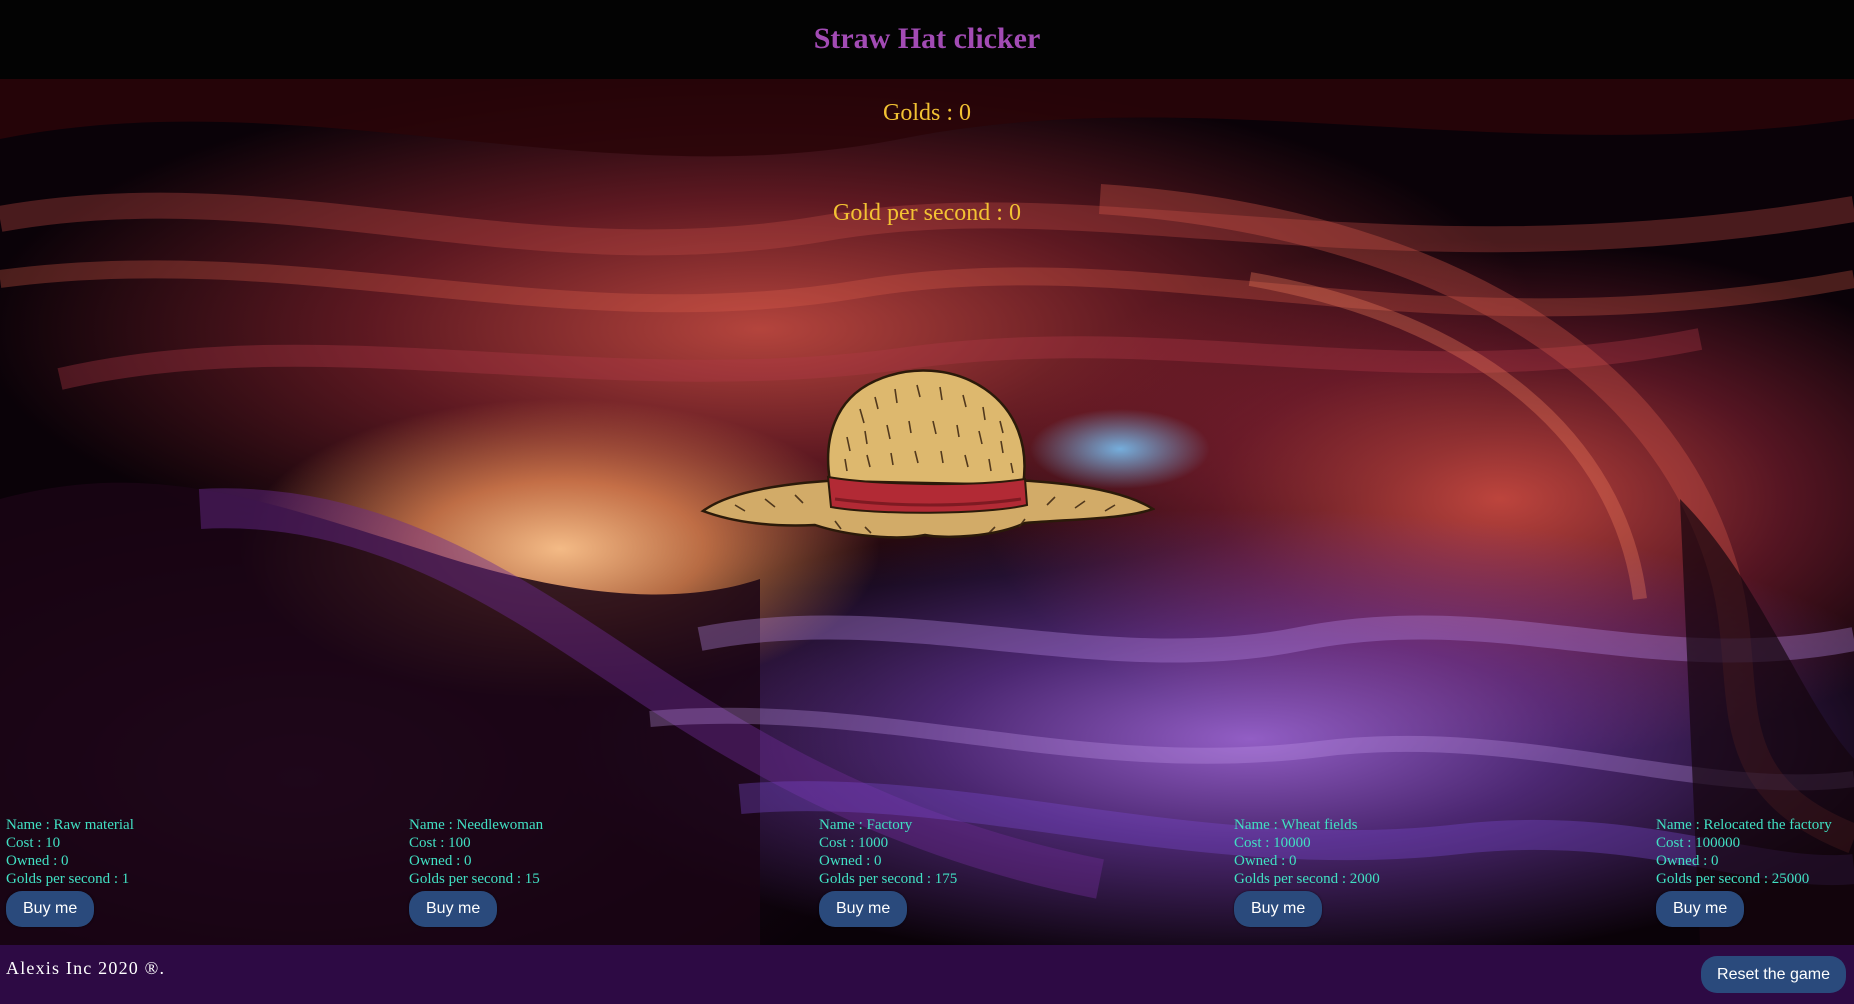  What do you see at coordinates (453, 909) in the screenshot?
I see `buy-needlewoman-button: Buy me` at bounding box center [453, 909].